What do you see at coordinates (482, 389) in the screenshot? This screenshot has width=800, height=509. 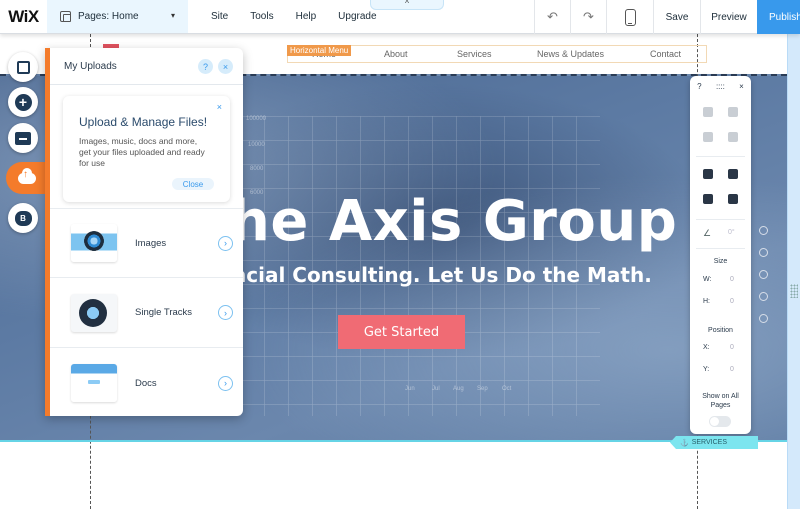 I see `bg-axis-label: Sep` at bounding box center [482, 389].